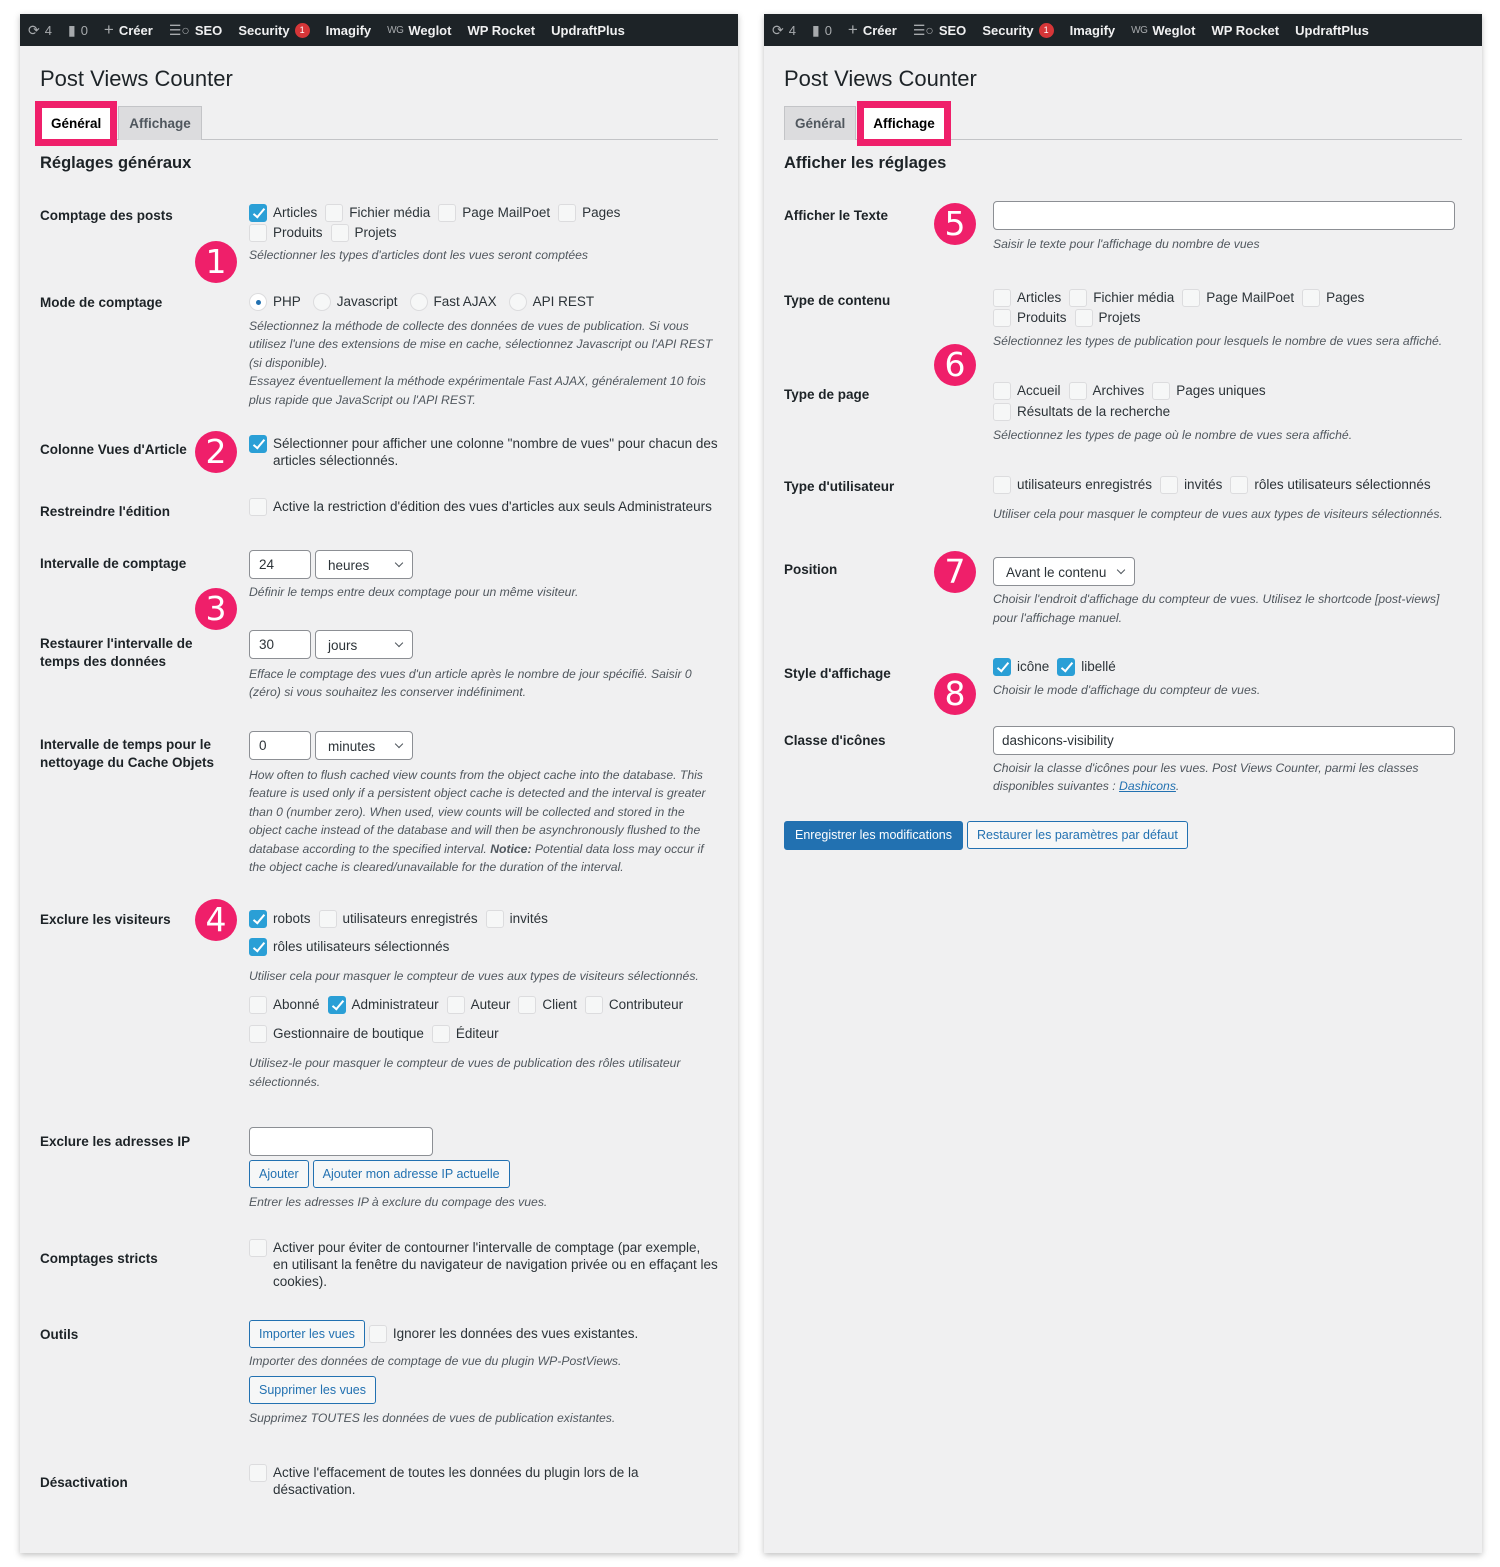  What do you see at coordinates (364, 564) in the screenshot?
I see `count-interval-unit-select: heures` at bounding box center [364, 564].